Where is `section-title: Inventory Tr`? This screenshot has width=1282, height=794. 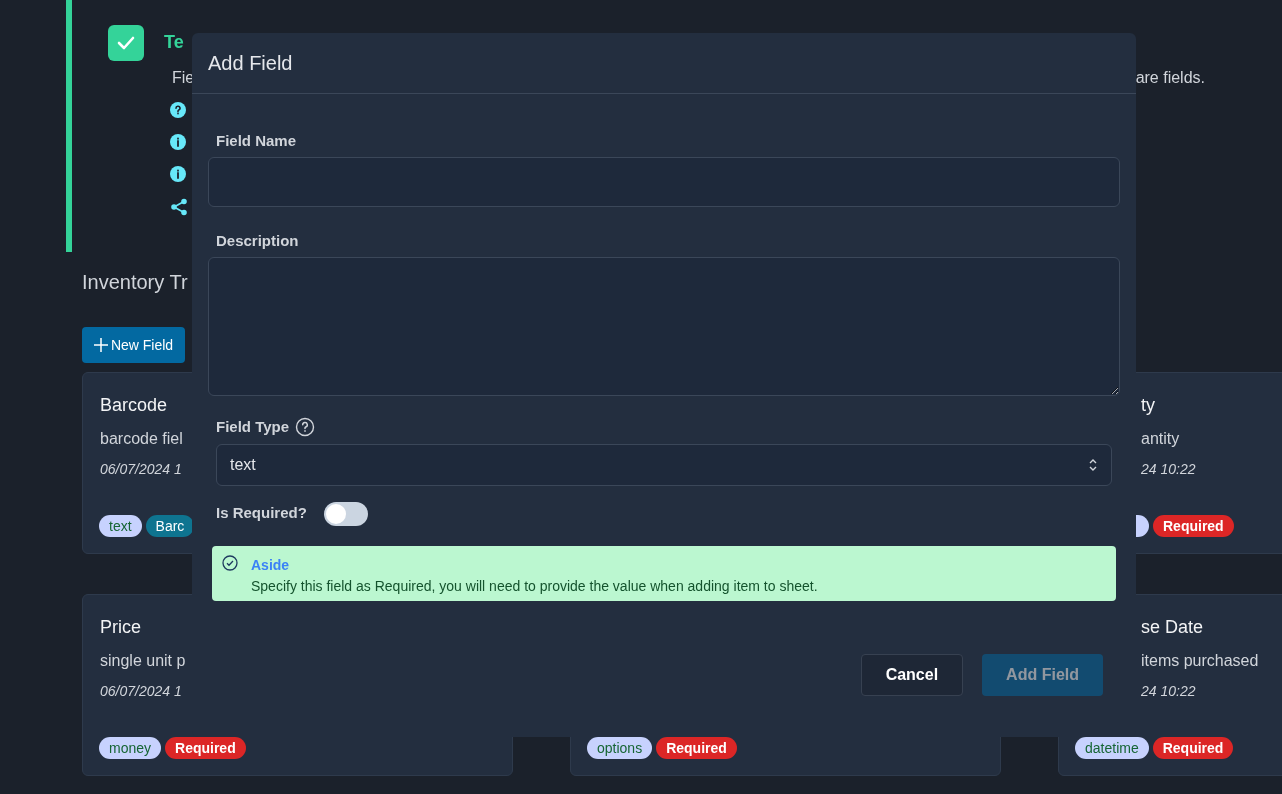 section-title: Inventory Tr is located at coordinates (135, 282).